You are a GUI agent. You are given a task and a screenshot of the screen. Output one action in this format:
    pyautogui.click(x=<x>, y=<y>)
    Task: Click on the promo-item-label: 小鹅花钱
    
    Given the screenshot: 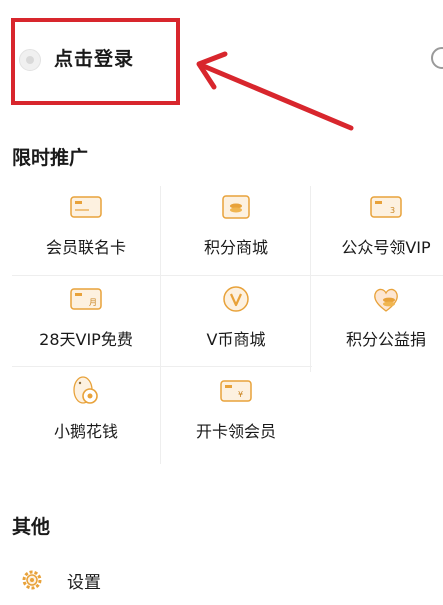 What is the action you would take?
    pyautogui.click(x=85, y=431)
    